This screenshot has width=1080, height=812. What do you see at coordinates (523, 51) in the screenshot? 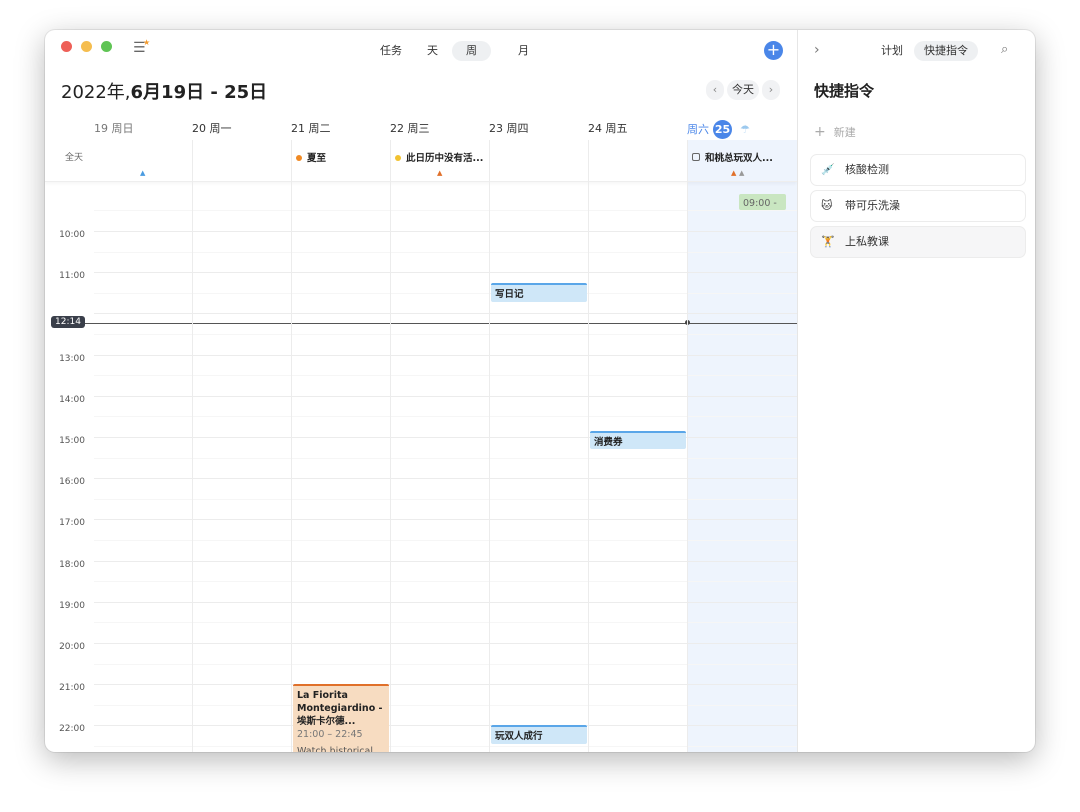
I see `tab-view-3: 月` at bounding box center [523, 51].